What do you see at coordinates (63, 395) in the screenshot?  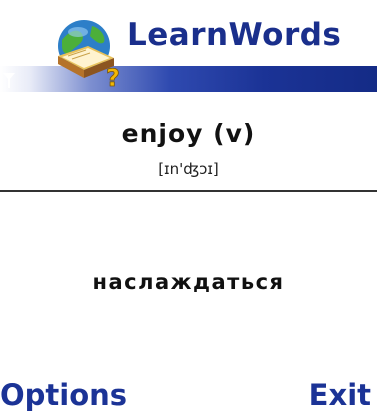 I see `options-softkey: Options` at bounding box center [63, 395].